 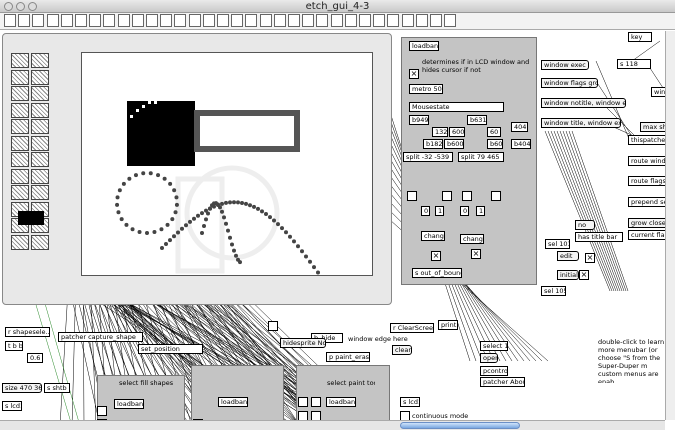 What do you see at coordinates (495, 144) in the screenshot?
I see `num-b60: b60` at bounding box center [495, 144].